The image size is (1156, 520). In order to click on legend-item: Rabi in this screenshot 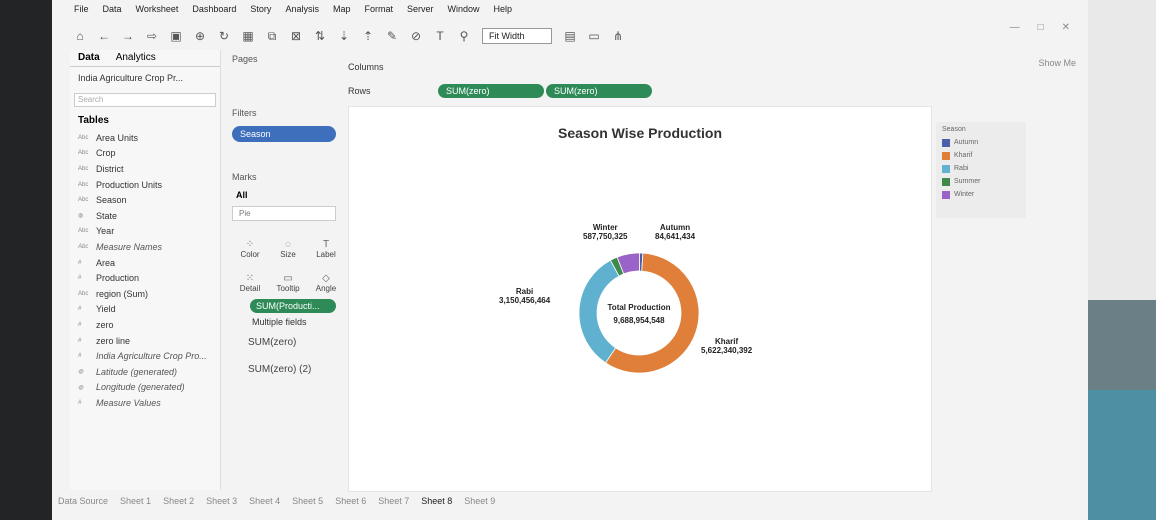, I will do `click(981, 168)`.